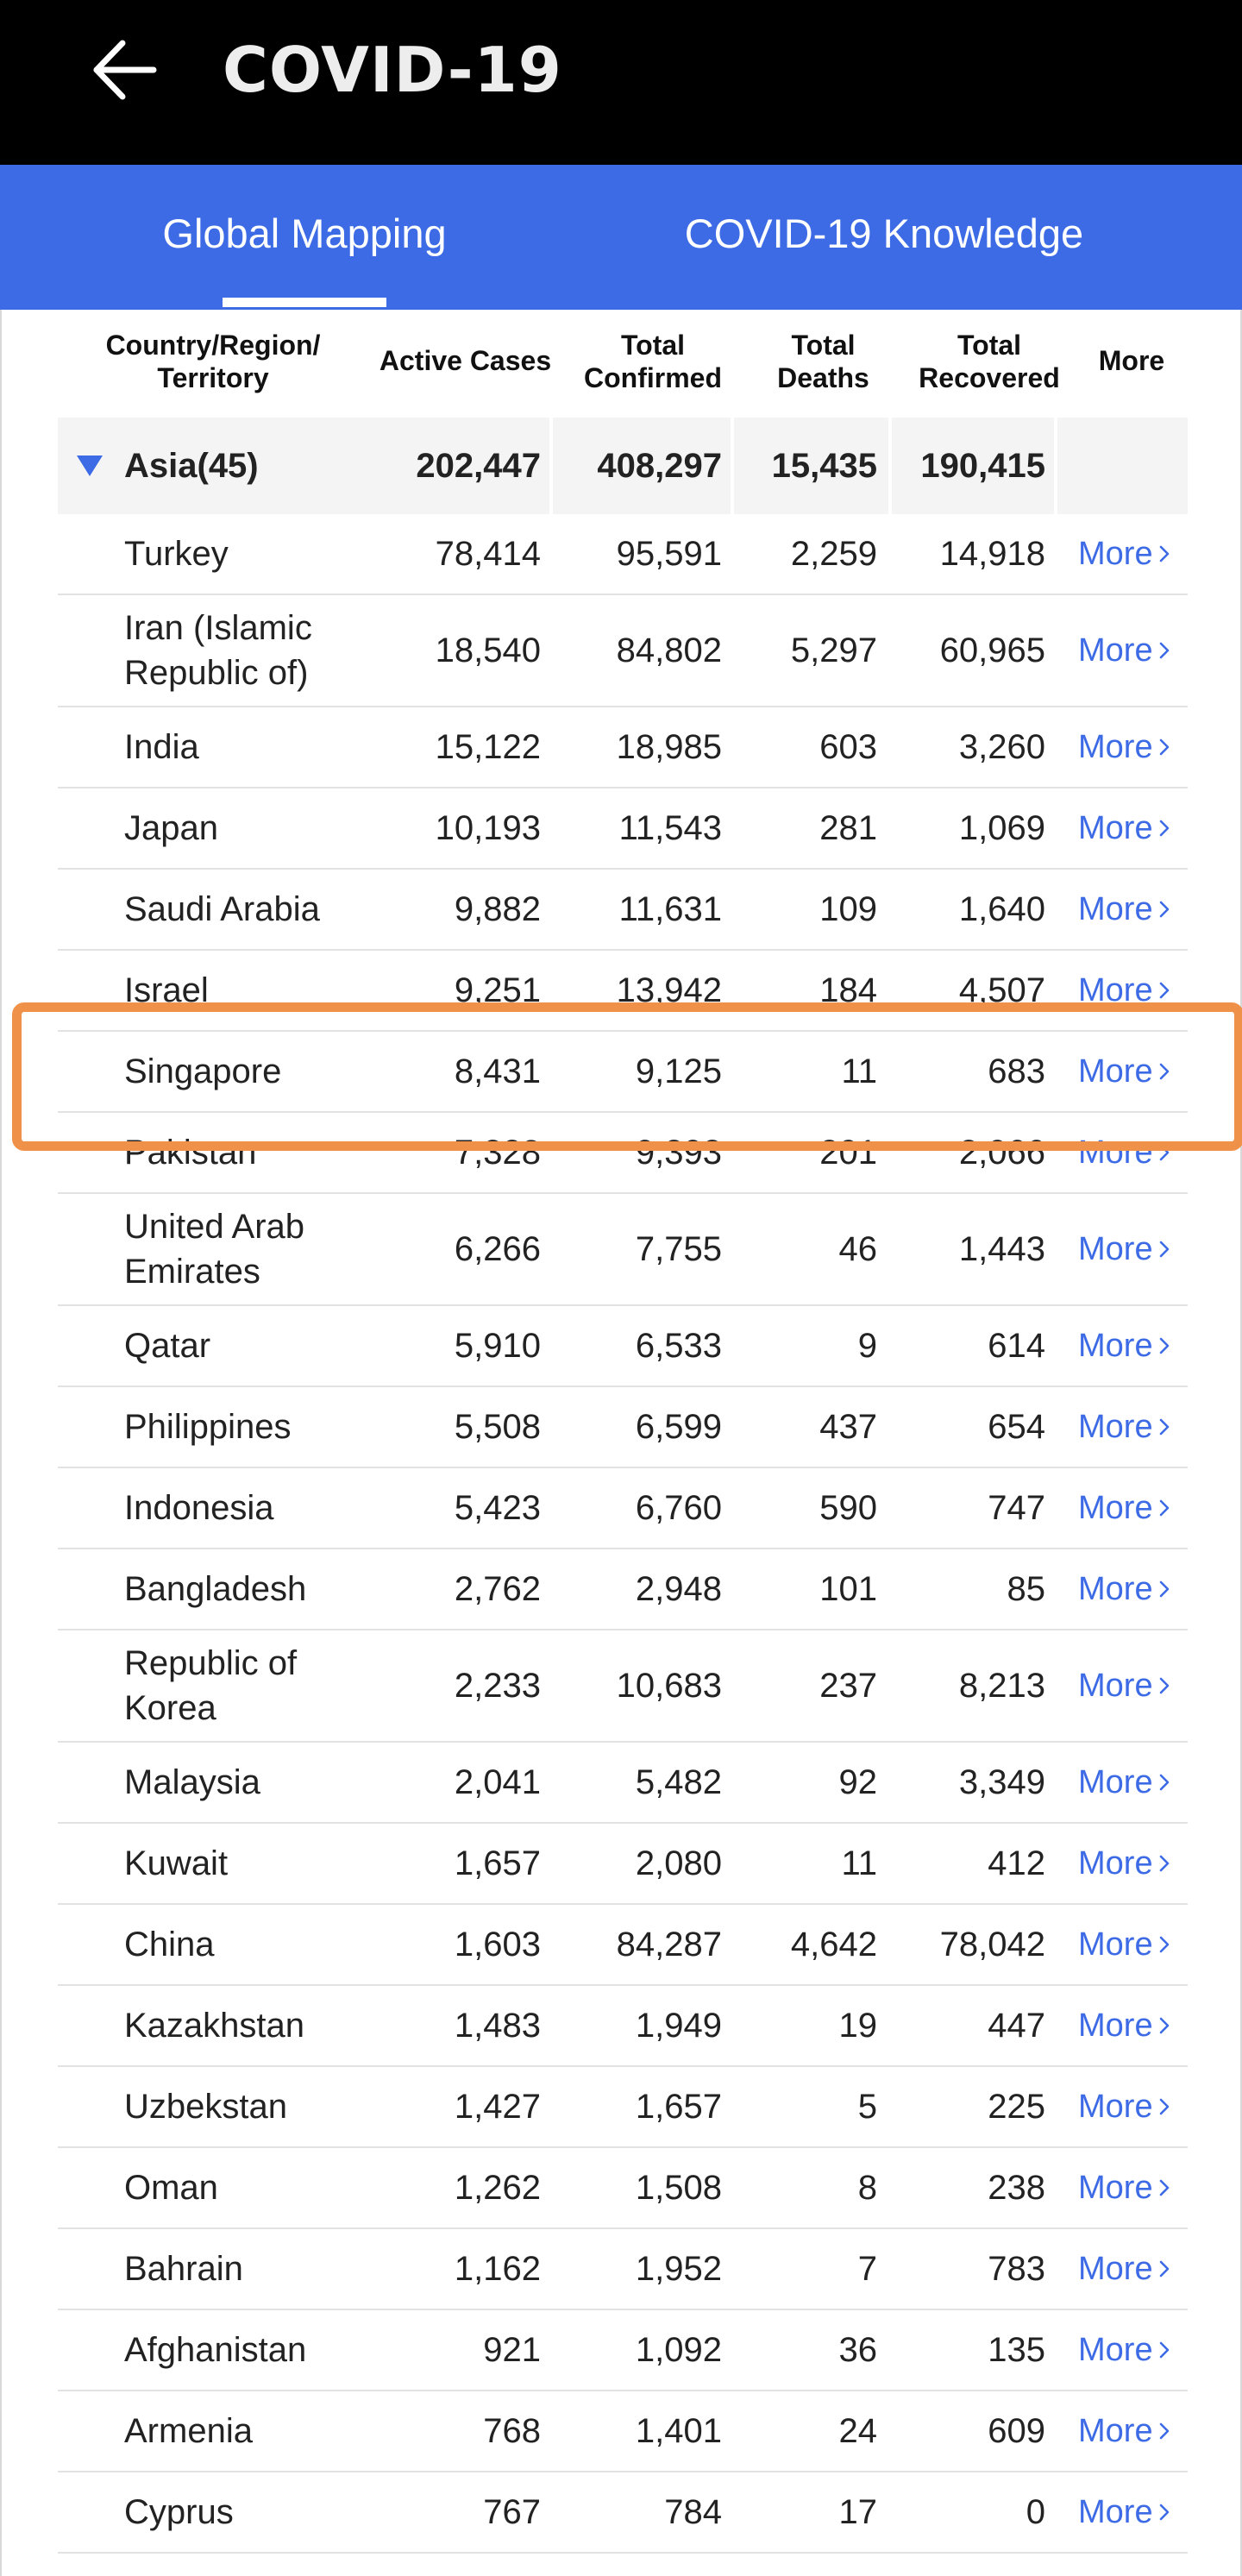 The width and height of the screenshot is (1242, 2576). What do you see at coordinates (1035, 2511) in the screenshot?
I see `total-recovered: 0` at bounding box center [1035, 2511].